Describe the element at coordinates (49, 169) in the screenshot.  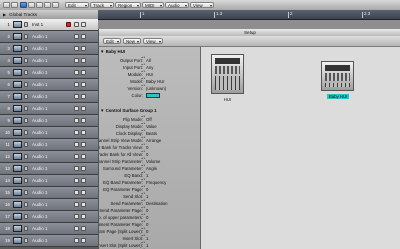
I see `track-row: 13 Audio 1` at that location.